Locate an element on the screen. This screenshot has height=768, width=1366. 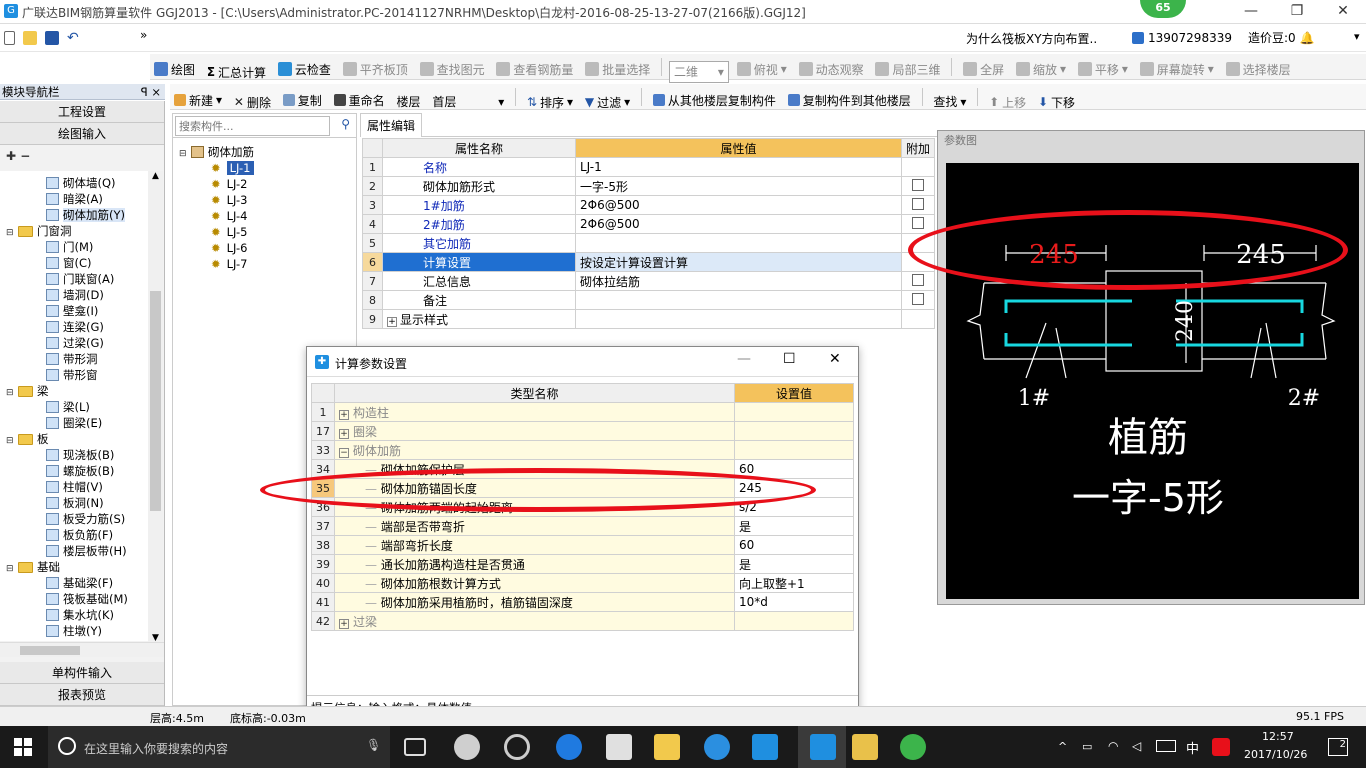
tree-item: 集水坑(K) is located at coordinates (74, 615).